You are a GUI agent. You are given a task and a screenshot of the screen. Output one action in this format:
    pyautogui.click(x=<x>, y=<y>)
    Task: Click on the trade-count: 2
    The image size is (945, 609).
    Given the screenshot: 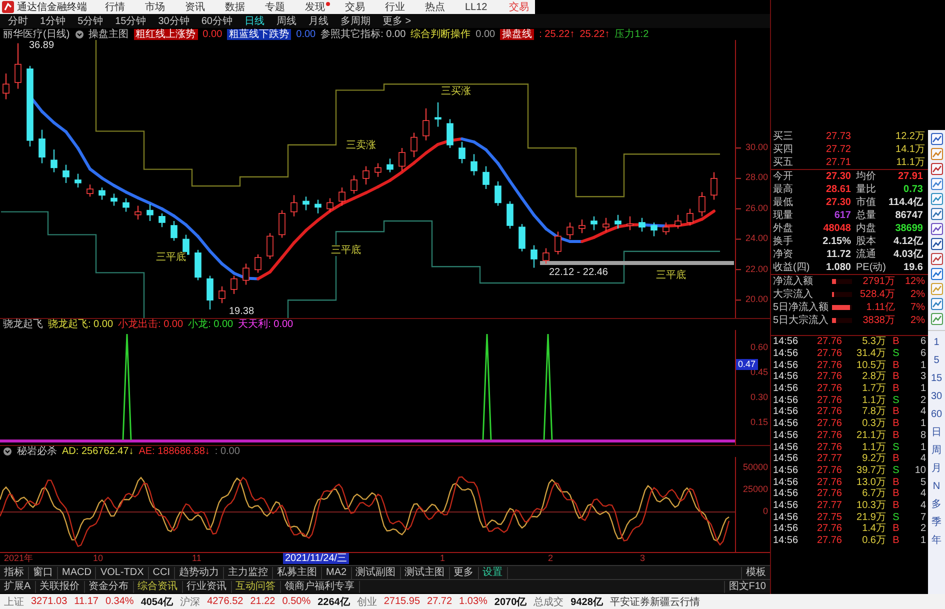 What is the action you would take?
    pyautogui.click(x=923, y=528)
    